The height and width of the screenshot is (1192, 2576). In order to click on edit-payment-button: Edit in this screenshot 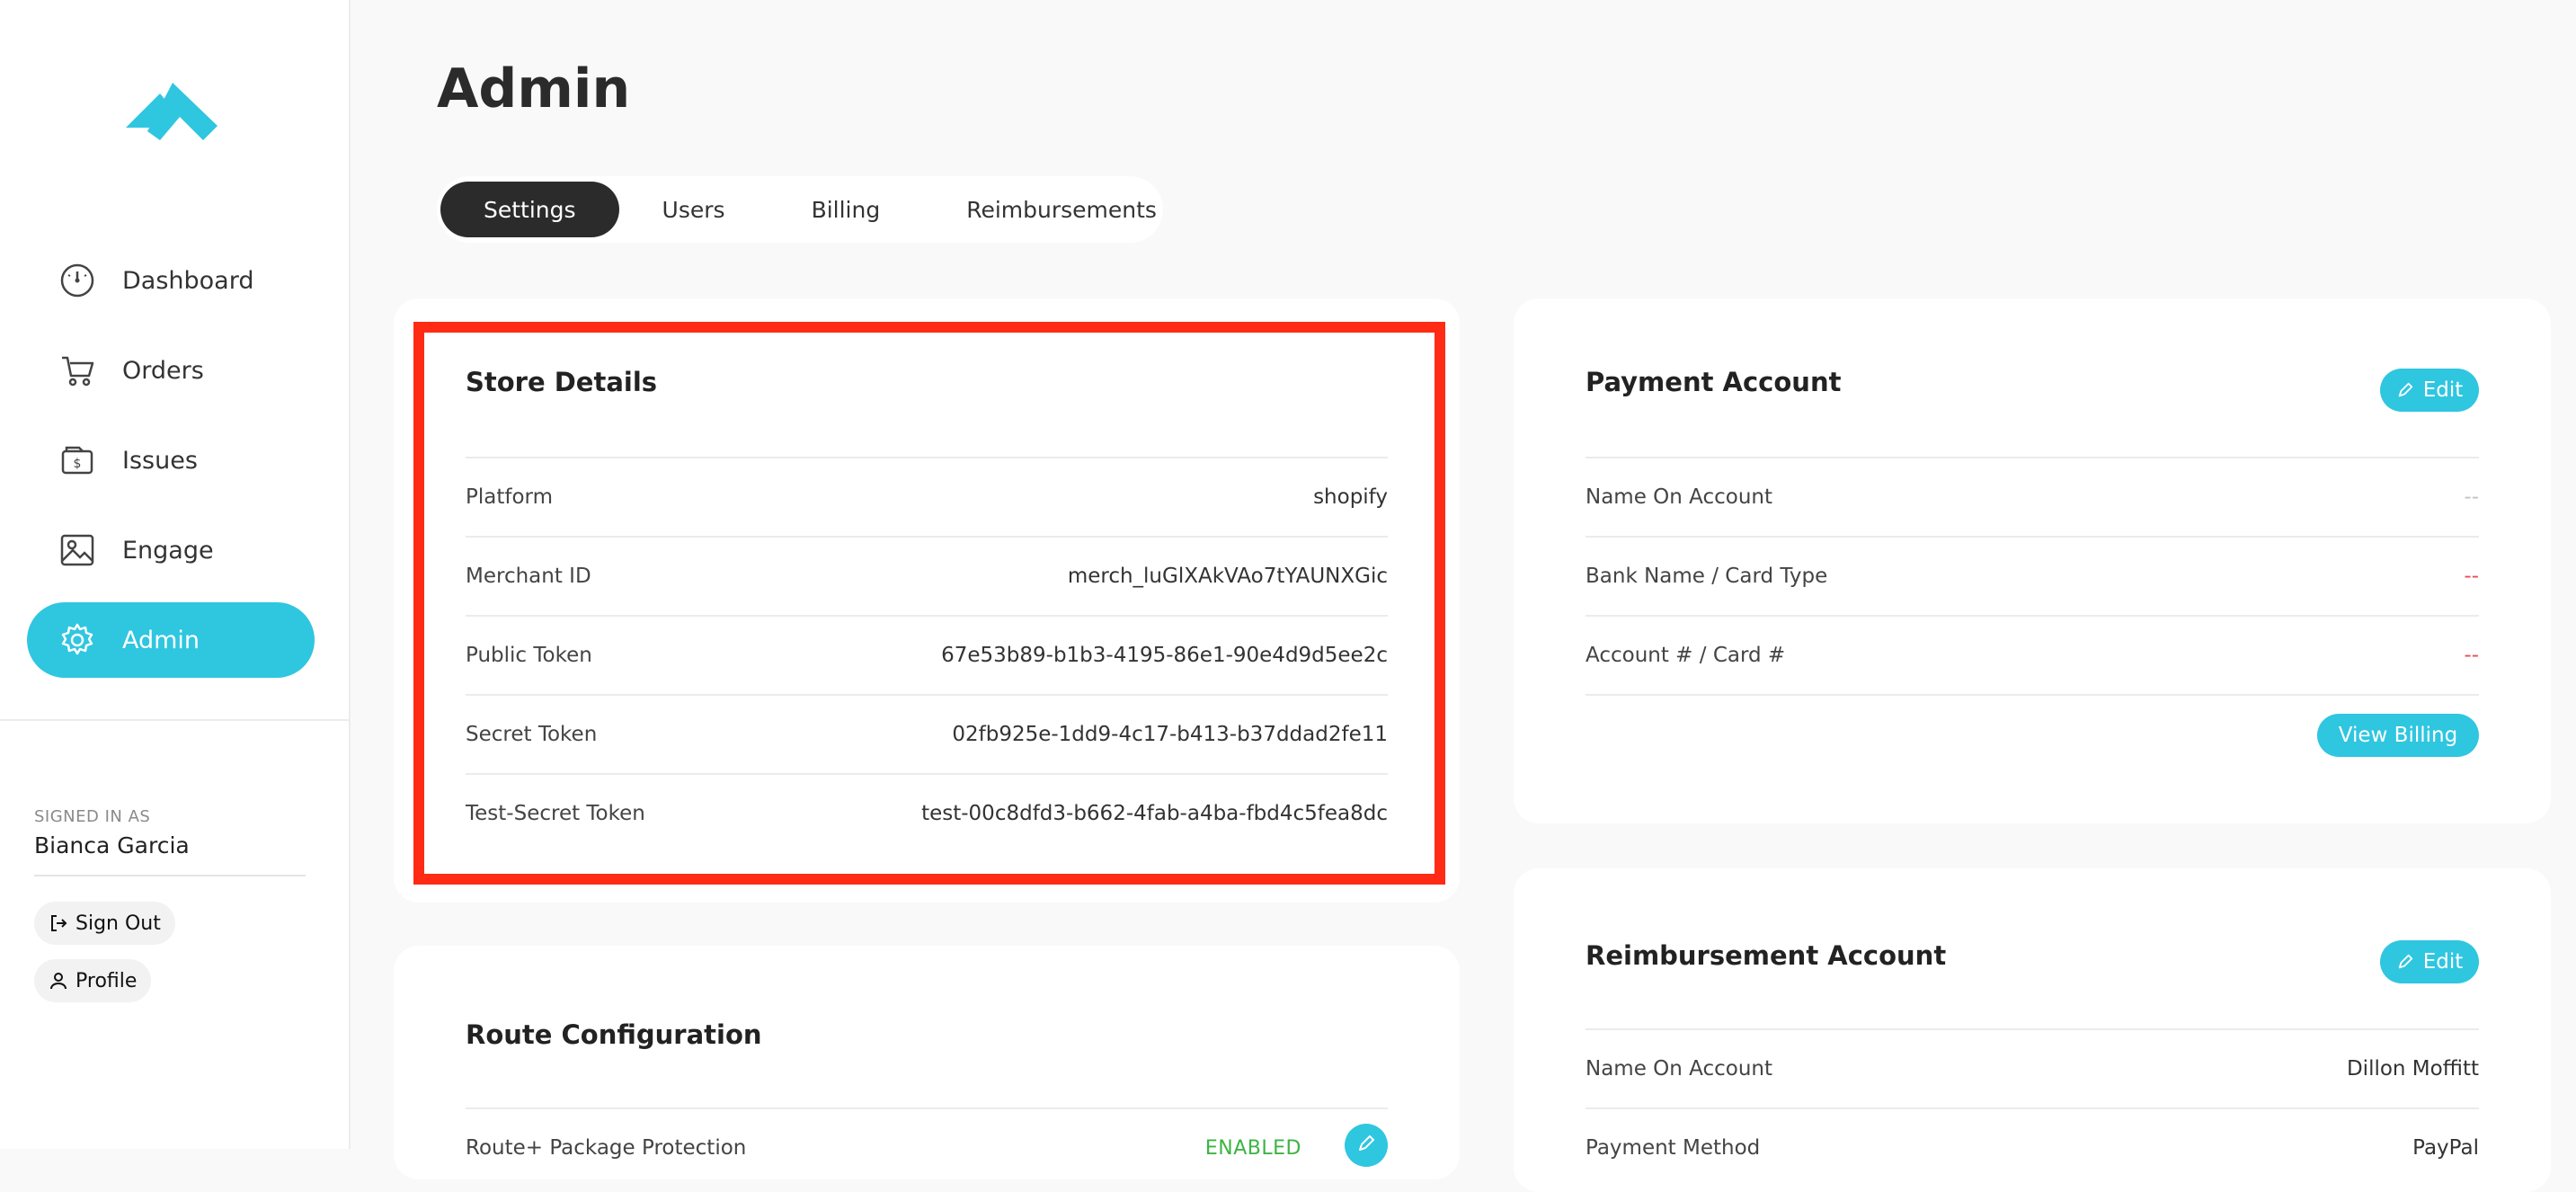, I will do `click(2429, 390)`.